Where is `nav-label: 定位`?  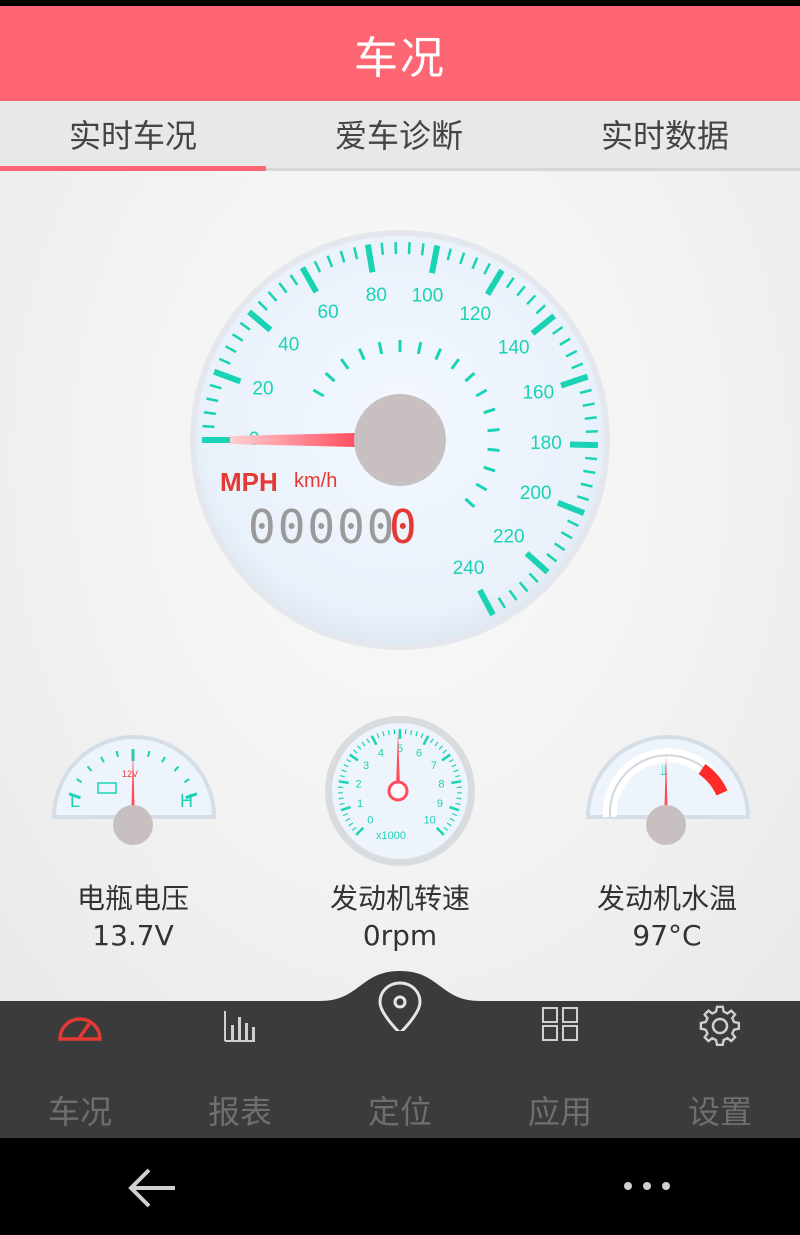
nav-label: 定位 is located at coordinates (399, 1112).